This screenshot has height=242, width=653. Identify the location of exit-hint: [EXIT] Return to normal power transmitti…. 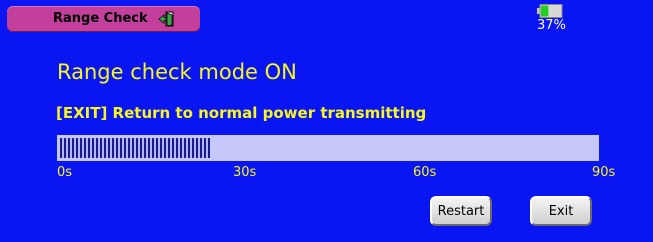
(241, 113).